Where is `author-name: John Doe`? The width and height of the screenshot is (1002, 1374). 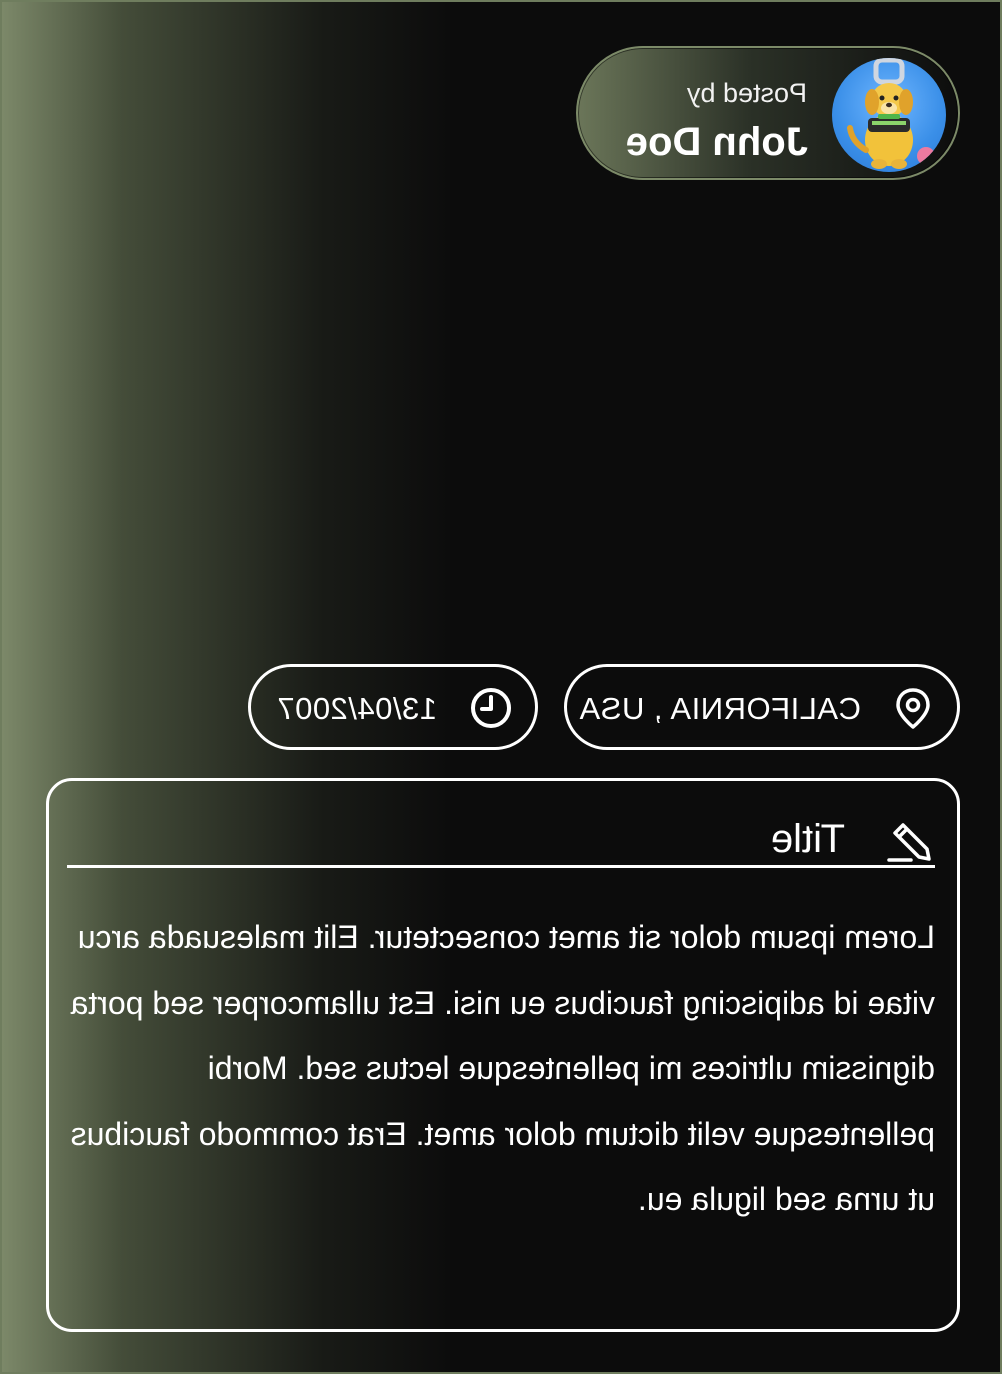
author-name: John Doe is located at coordinates (717, 142).